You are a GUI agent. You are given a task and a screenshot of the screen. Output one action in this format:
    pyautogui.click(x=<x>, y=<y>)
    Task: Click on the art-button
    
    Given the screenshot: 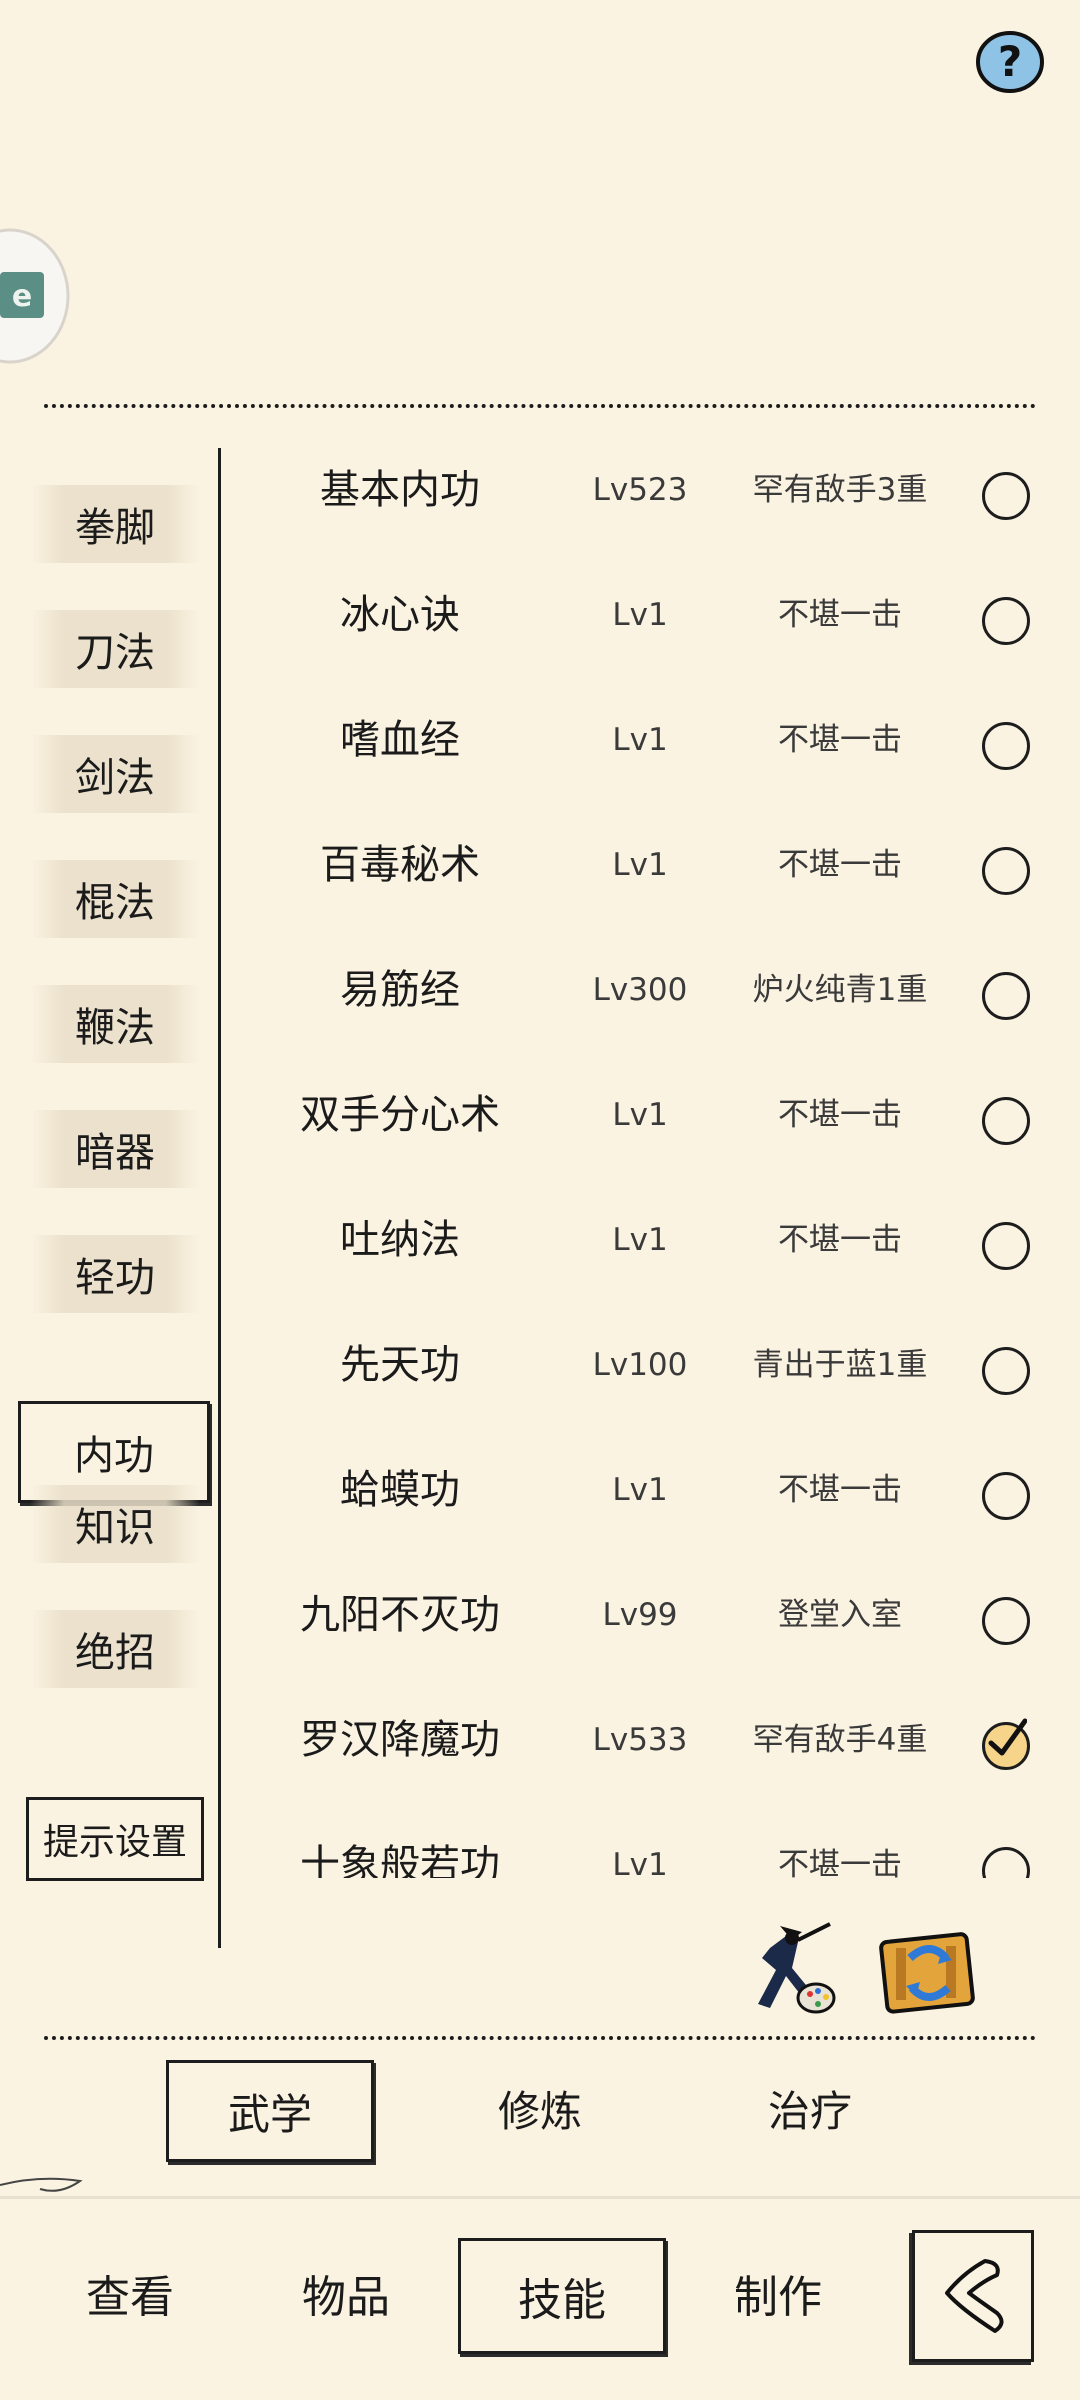 What is the action you would take?
    pyautogui.click(x=790, y=1968)
    